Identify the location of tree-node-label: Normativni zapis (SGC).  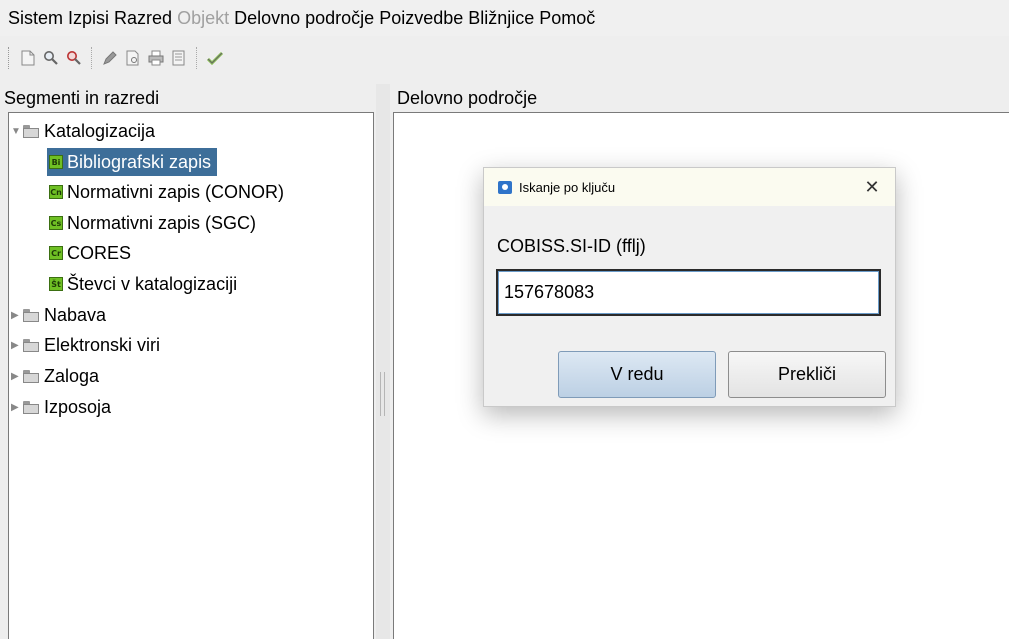
(162, 222).